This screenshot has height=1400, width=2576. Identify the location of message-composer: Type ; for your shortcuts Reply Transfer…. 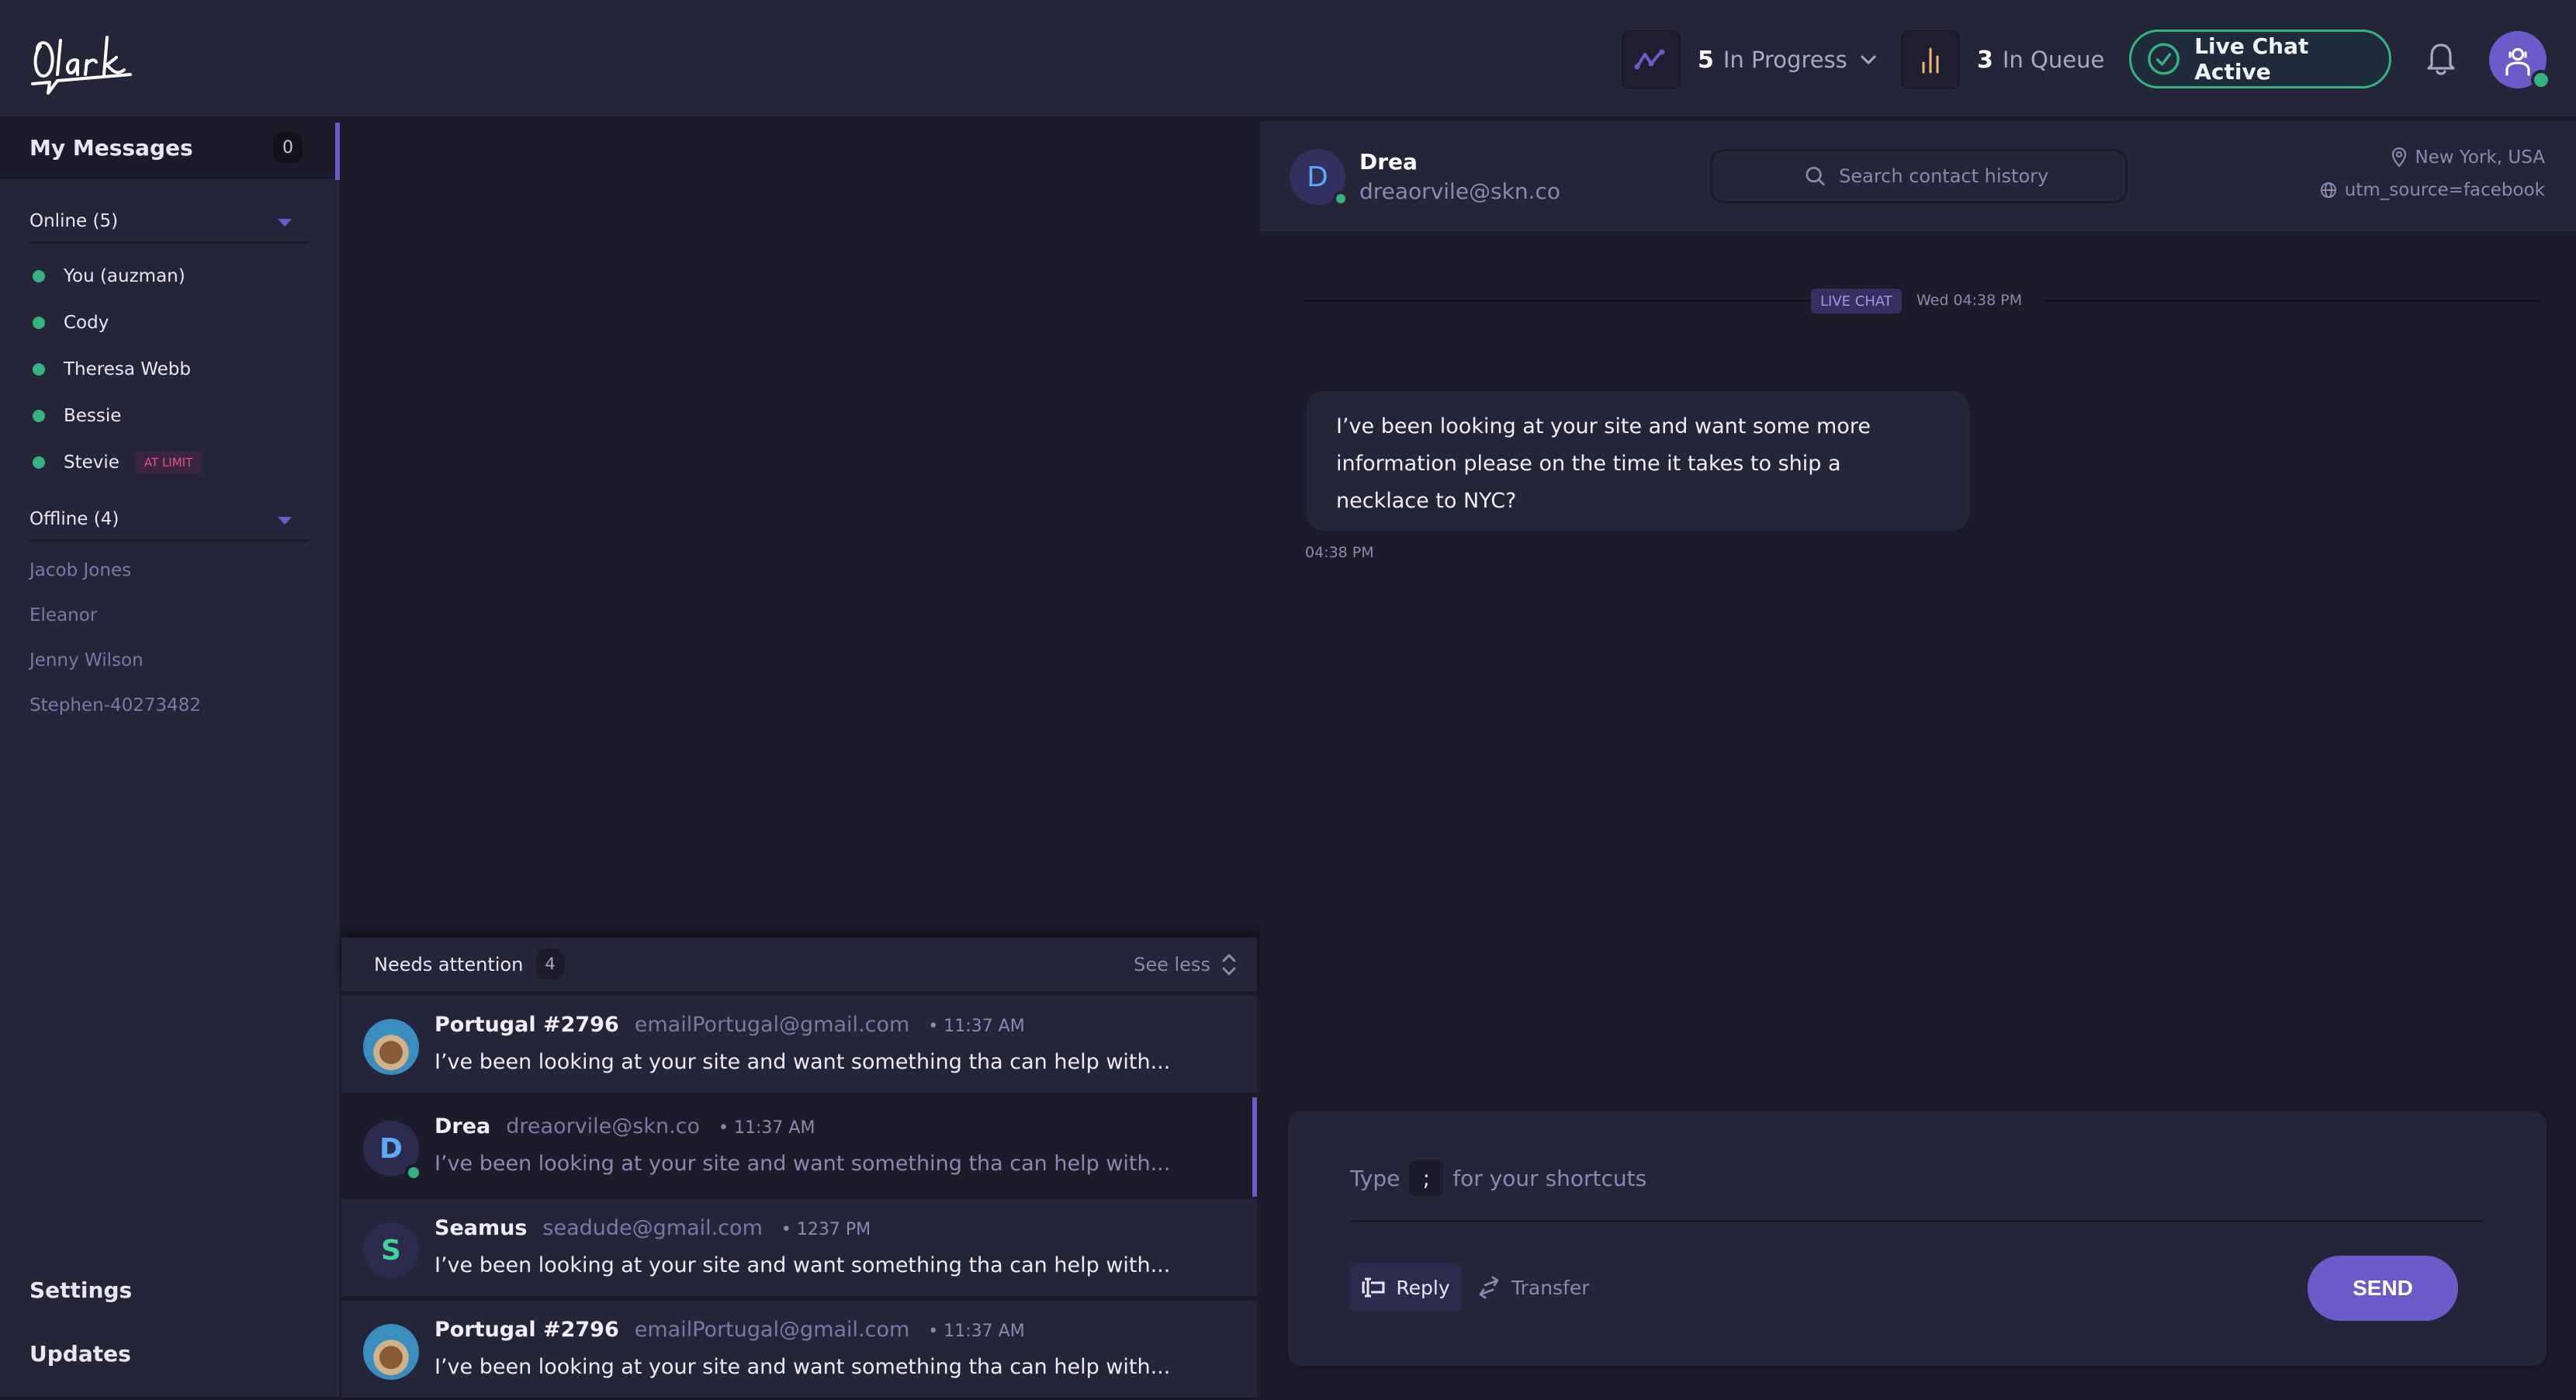
(1917, 1238).